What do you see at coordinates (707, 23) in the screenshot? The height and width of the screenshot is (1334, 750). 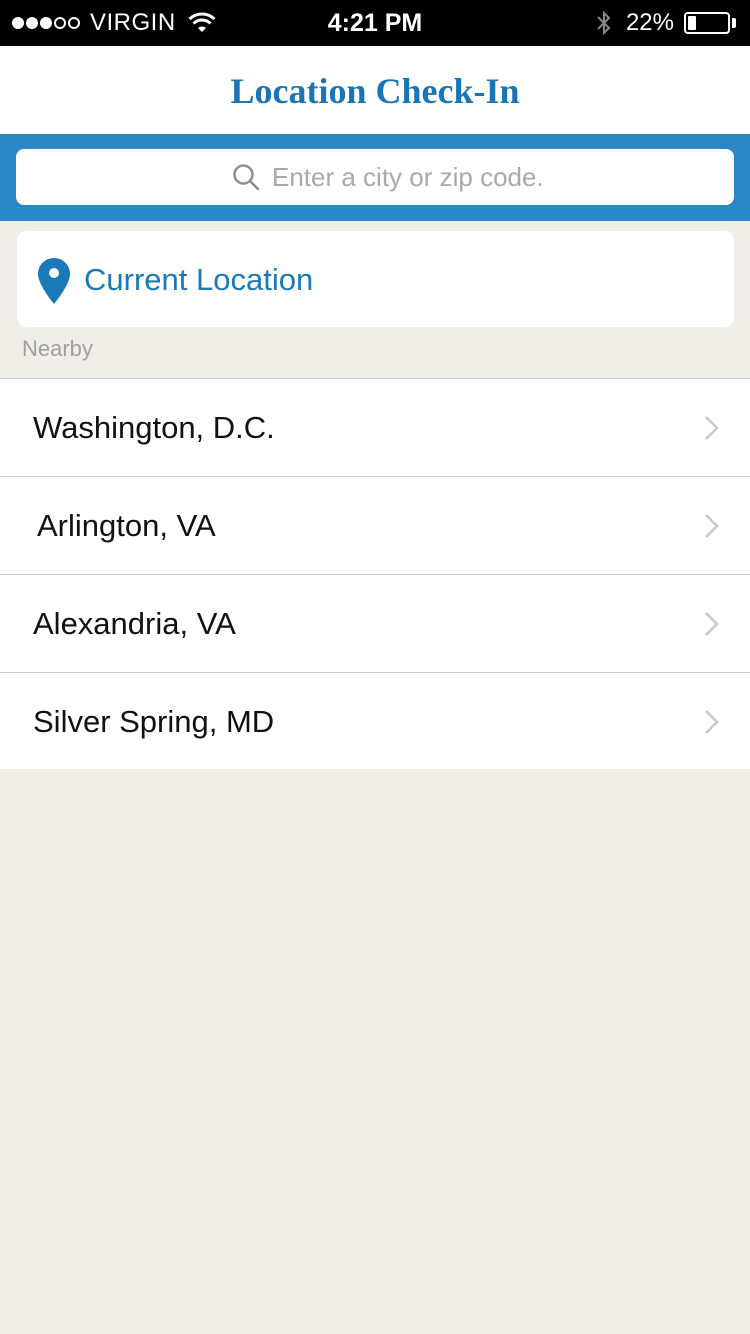 I see `battery-icon` at bounding box center [707, 23].